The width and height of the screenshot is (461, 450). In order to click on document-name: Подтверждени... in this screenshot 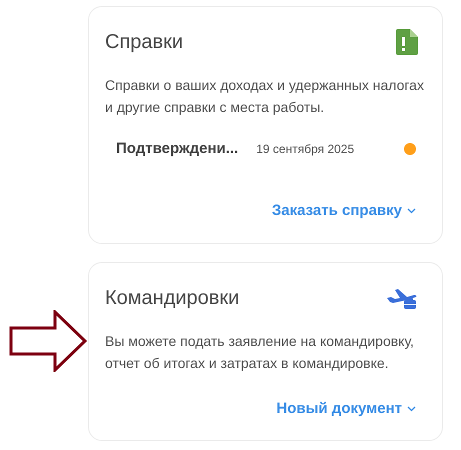, I will do `click(177, 148)`.